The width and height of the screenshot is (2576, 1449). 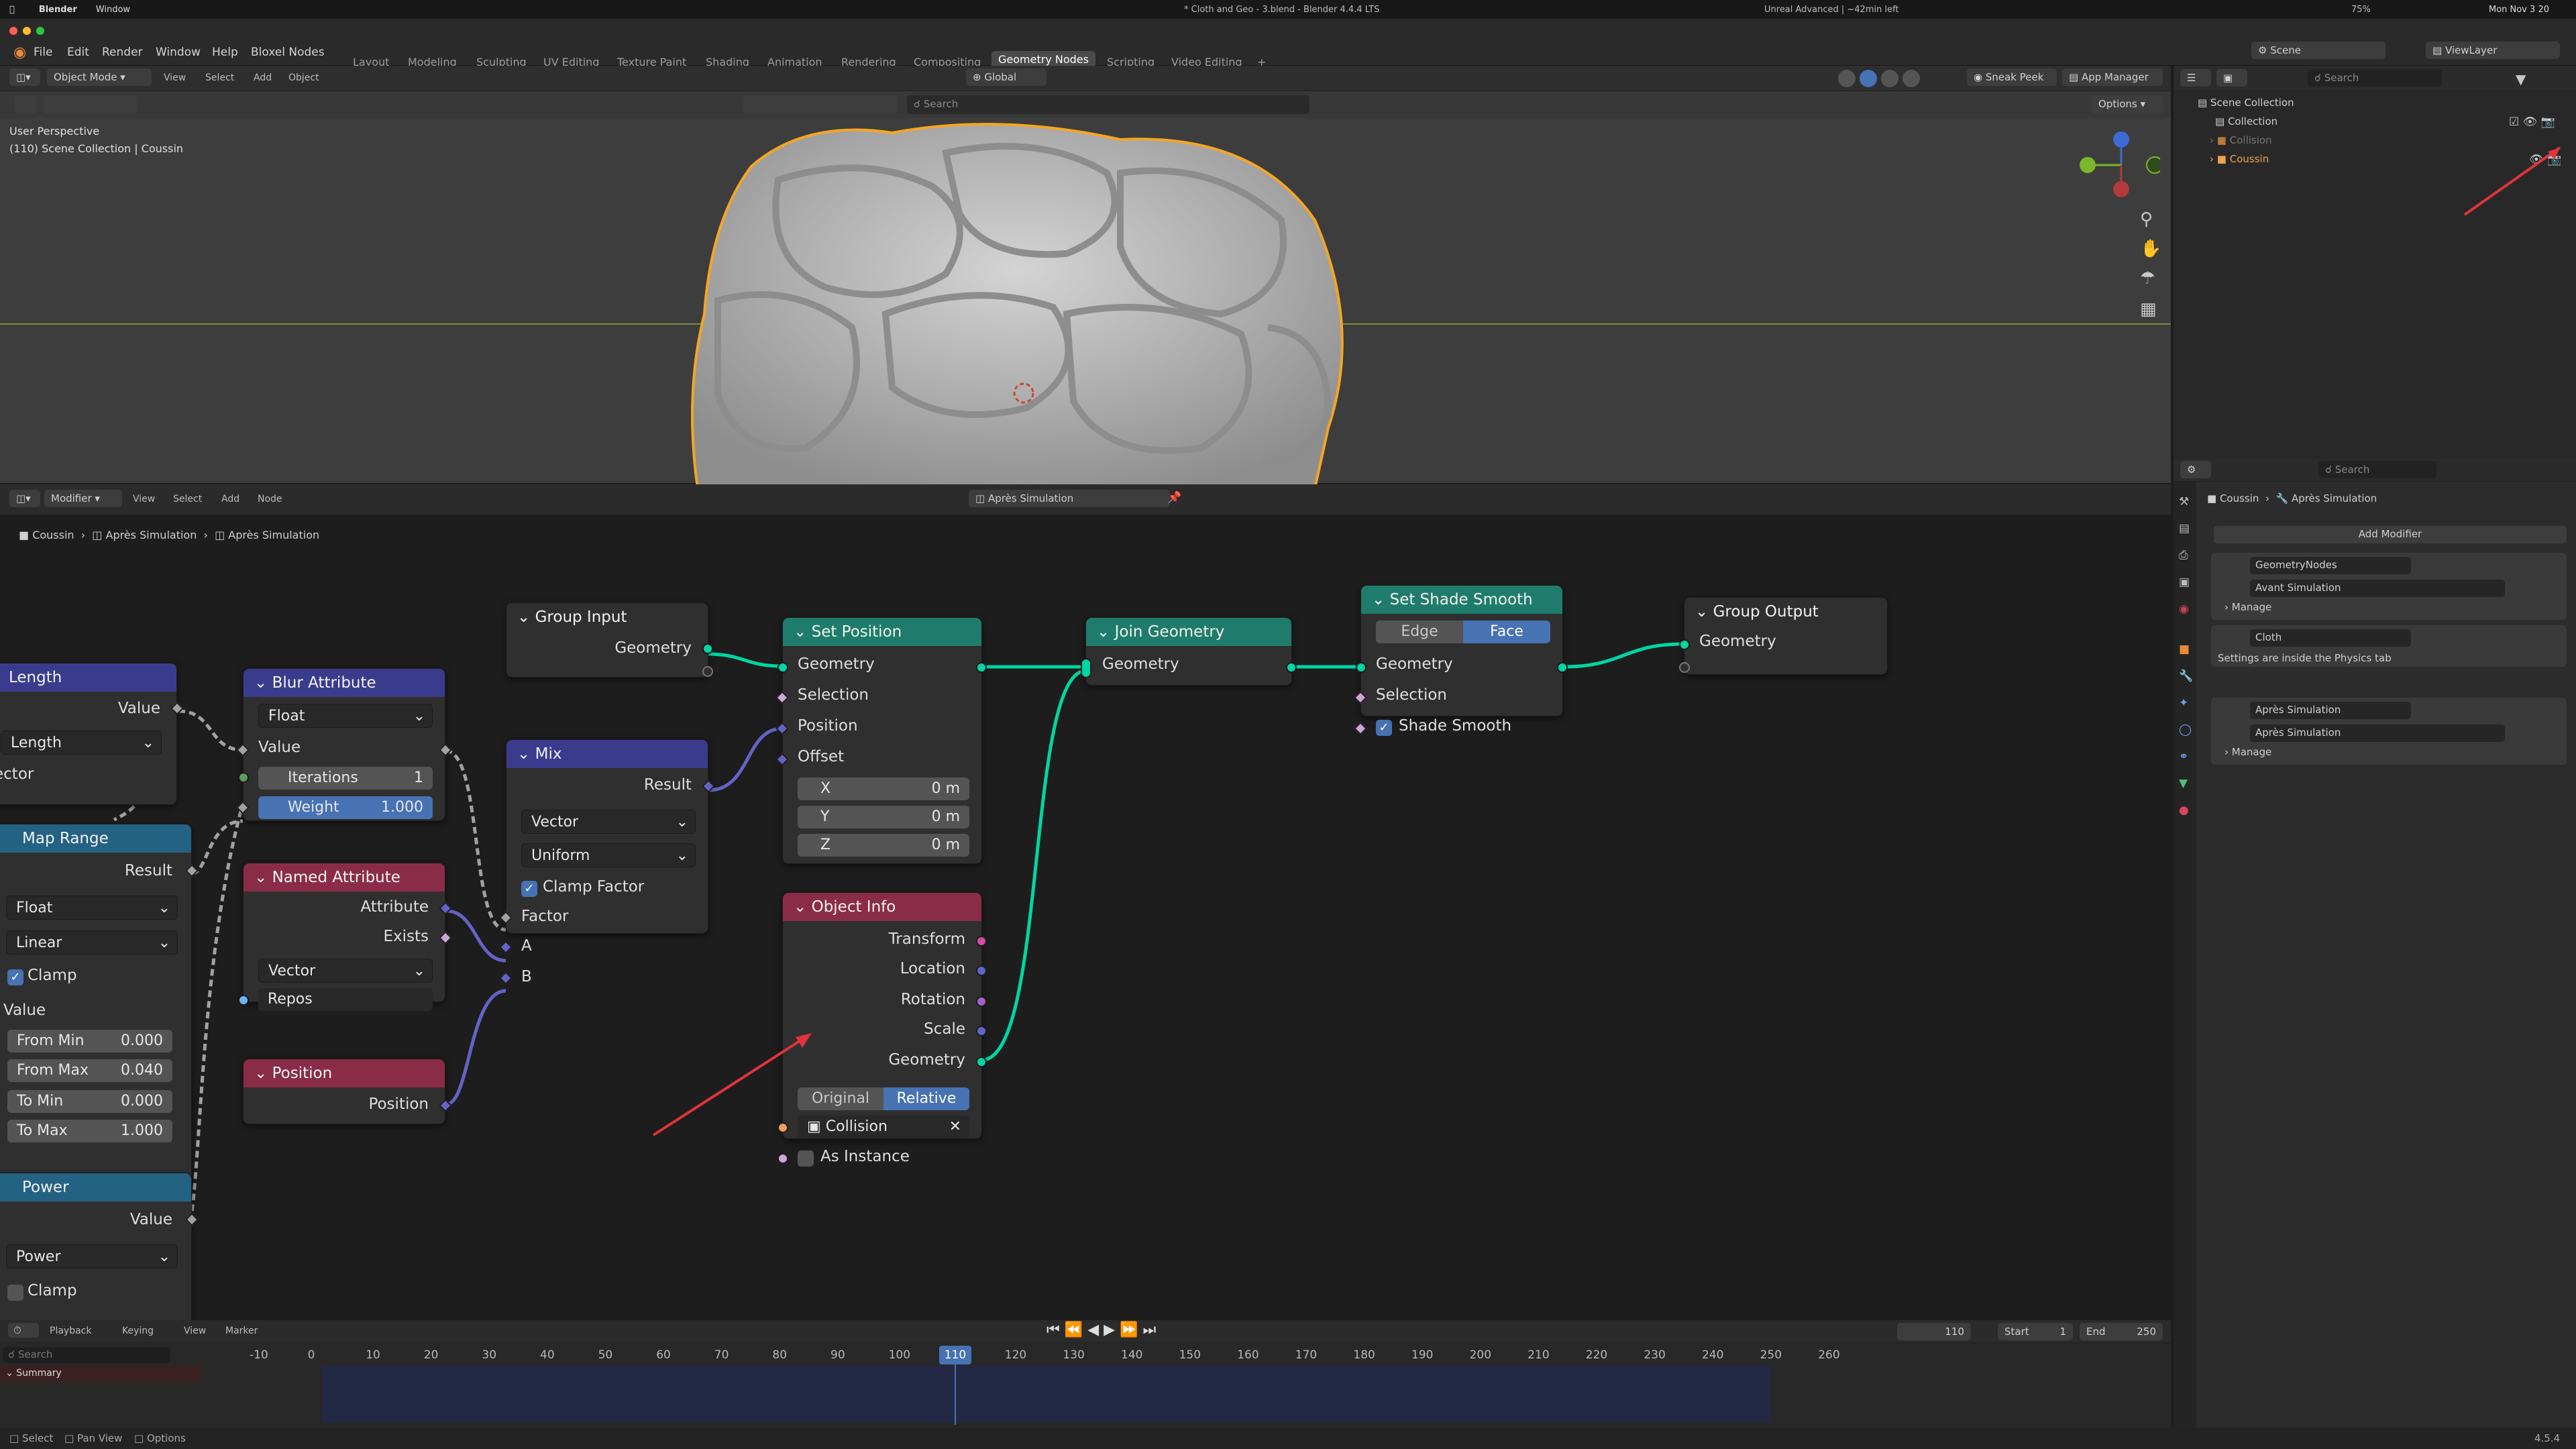 What do you see at coordinates (2146, 219) in the screenshot?
I see `zoom-icon: ⚲` at bounding box center [2146, 219].